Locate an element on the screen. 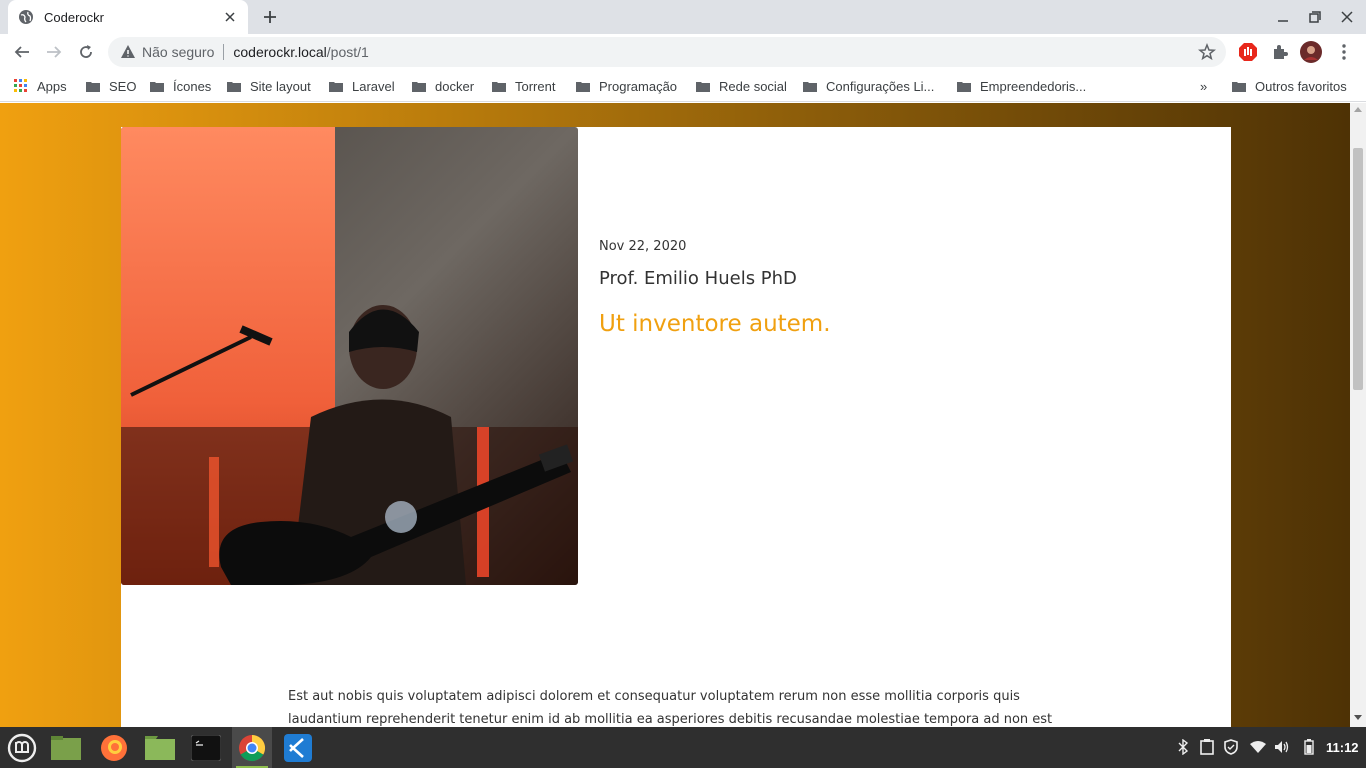 Image resolution: width=1366 pixels, height=768 pixels. clock: 11:12 is located at coordinates (1342, 747).